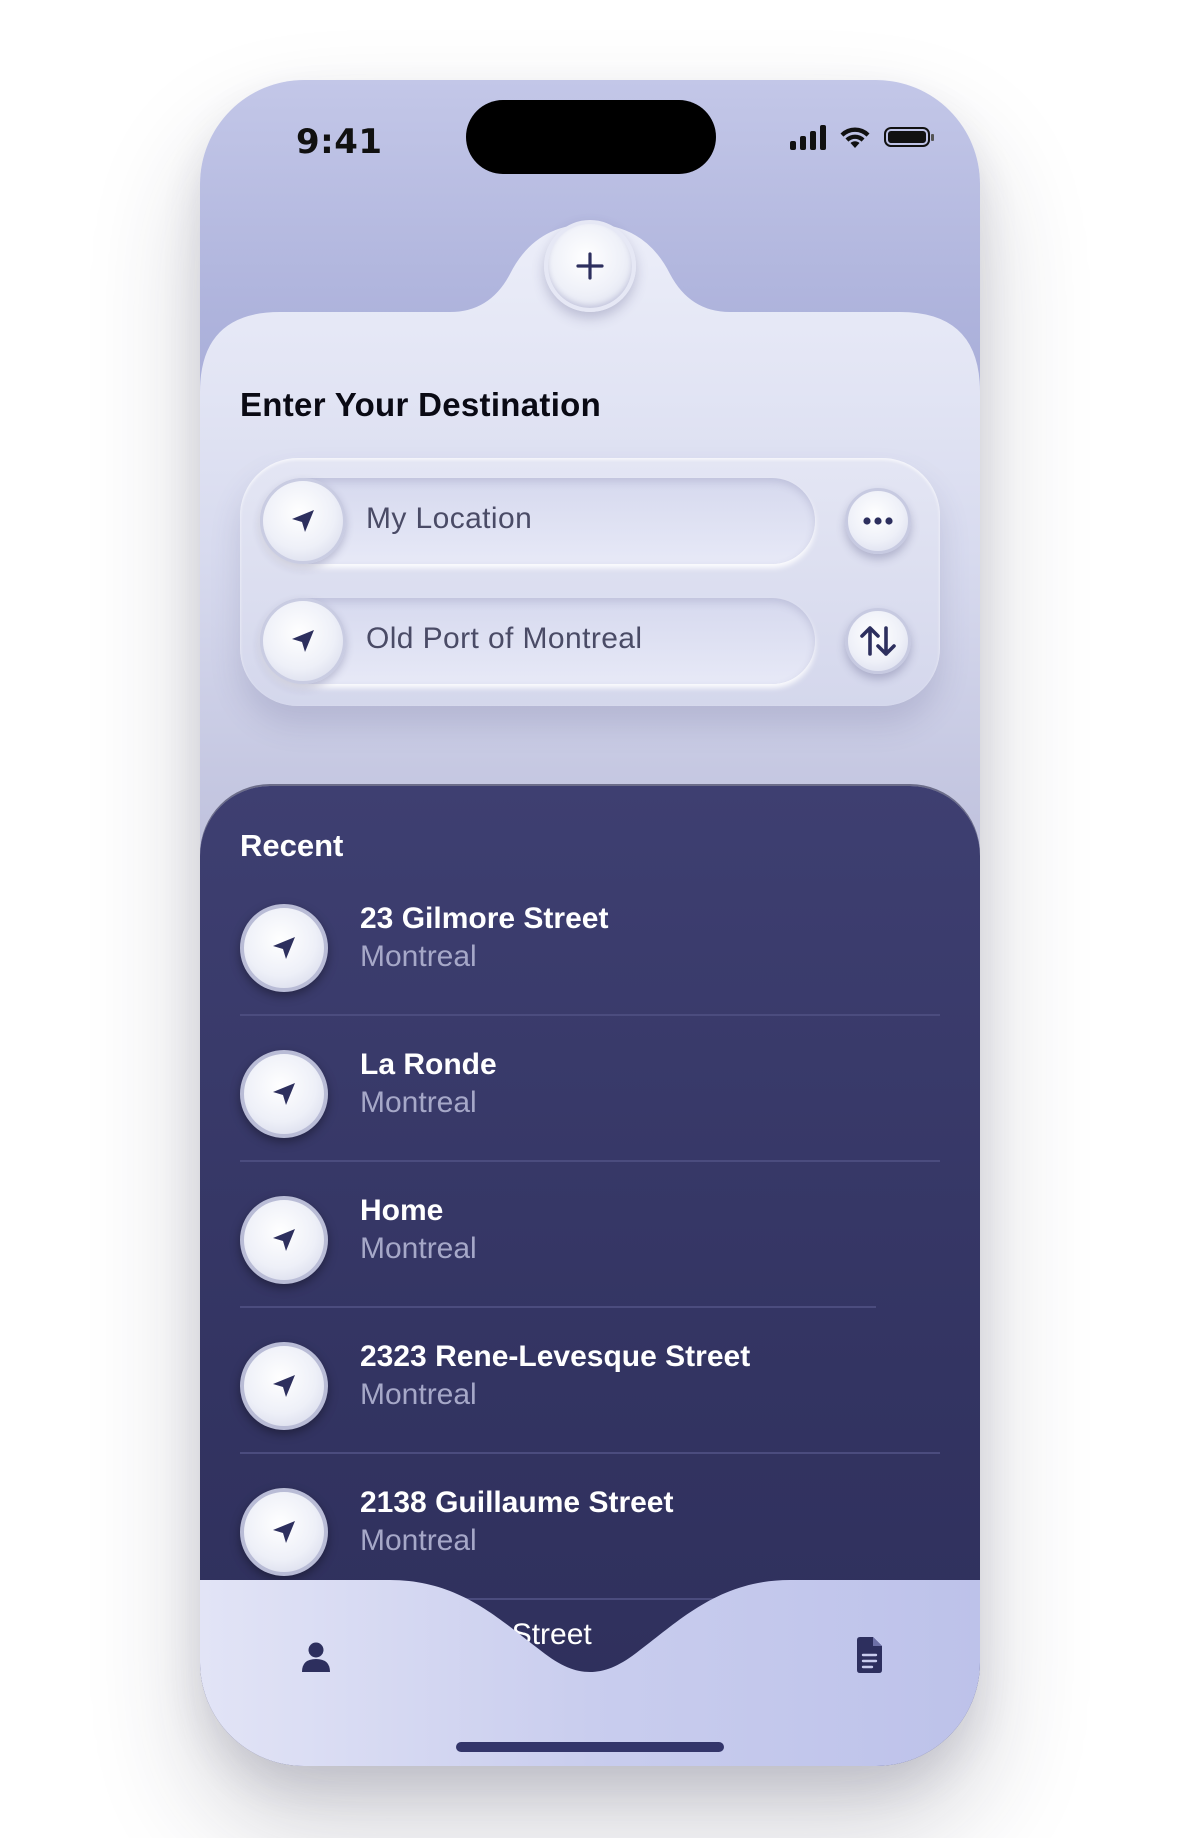 Image resolution: width=1180 pixels, height=1838 pixels. Describe the element at coordinates (292, 845) in the screenshot. I see `recent-title: Recent` at that location.